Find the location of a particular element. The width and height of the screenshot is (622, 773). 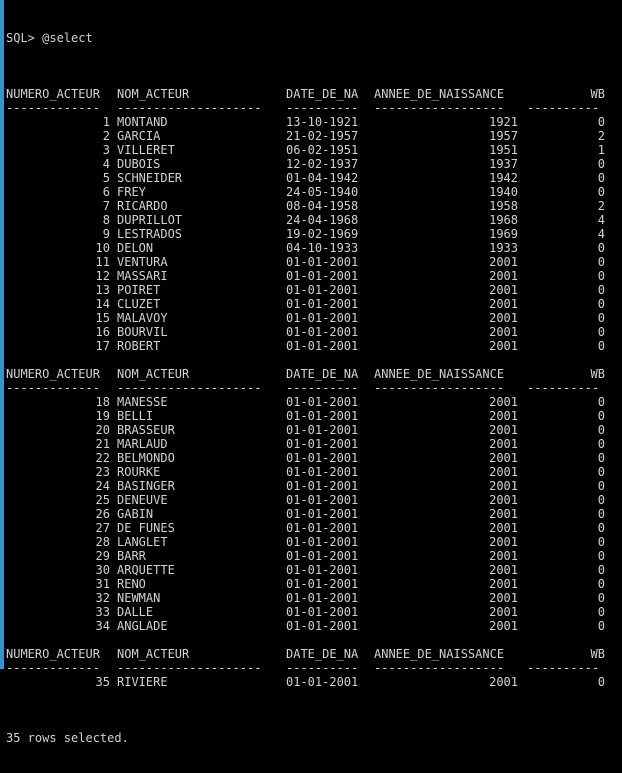

table-row: 25 DENEUVE 01-01-2001 2001 0 is located at coordinates (314, 500).